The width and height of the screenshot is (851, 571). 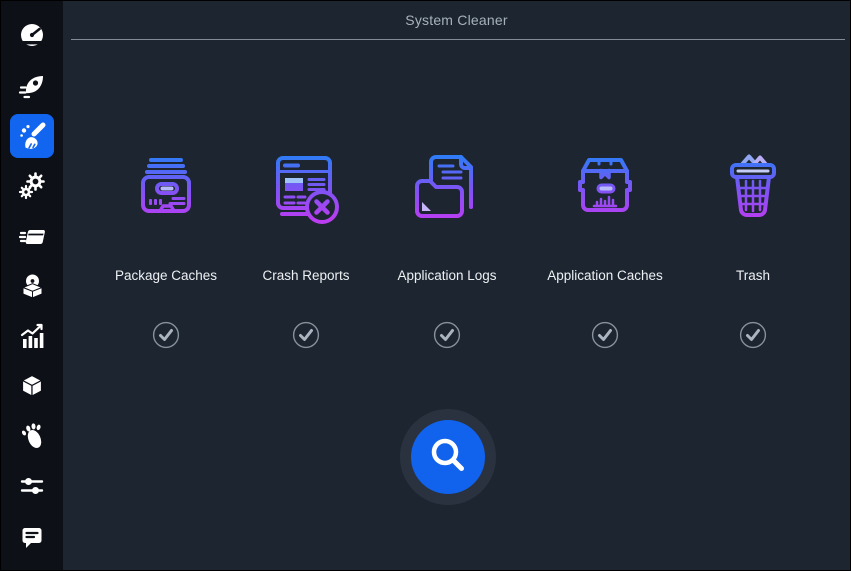 I want to click on sidebar-item-settings, so click(x=32, y=486).